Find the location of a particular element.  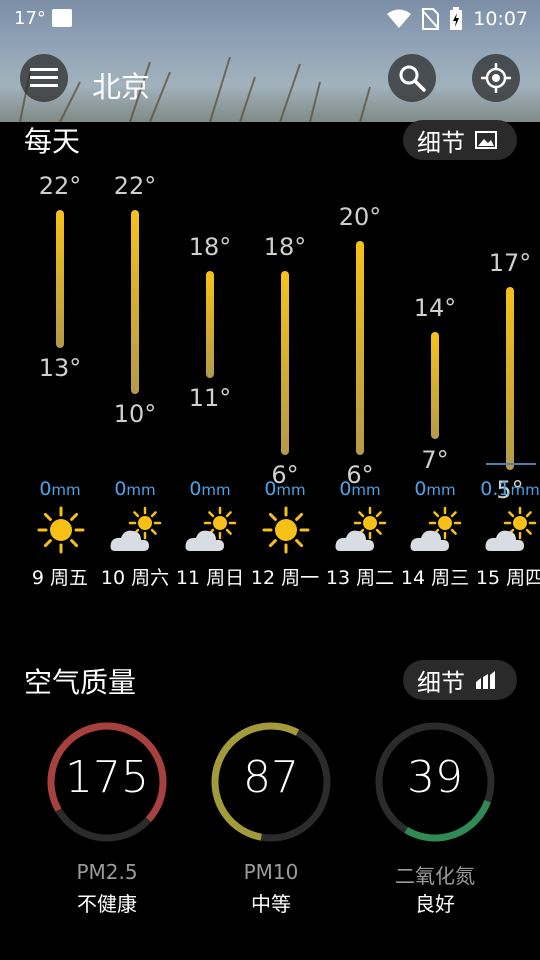

high-temp: 17° is located at coordinates (510, 262).